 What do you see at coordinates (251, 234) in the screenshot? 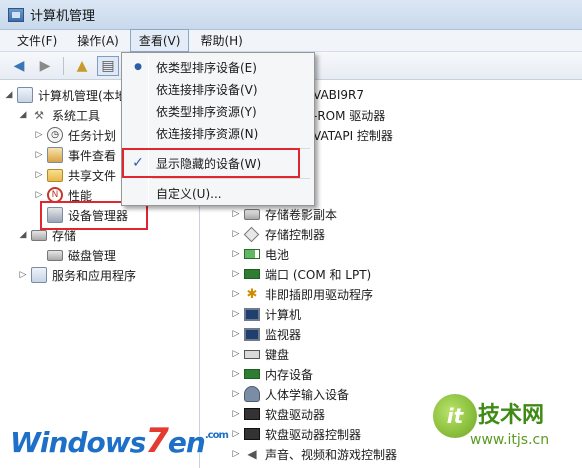
I see `storage-controller-icon` at bounding box center [251, 234].